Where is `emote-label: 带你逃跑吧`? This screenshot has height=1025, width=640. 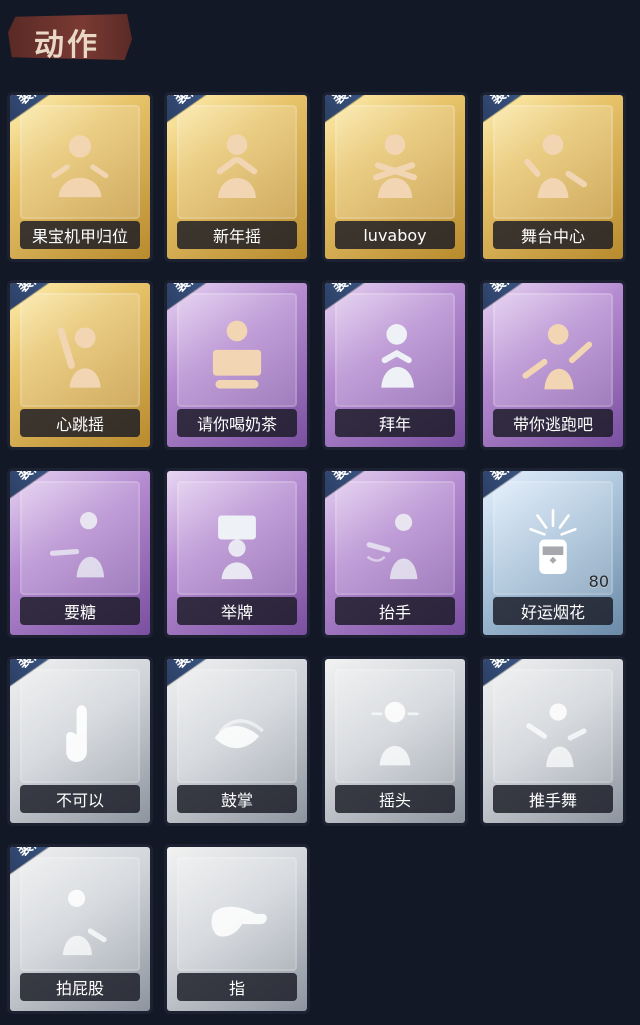
emote-label: 带你逃跑吧 is located at coordinates (553, 423).